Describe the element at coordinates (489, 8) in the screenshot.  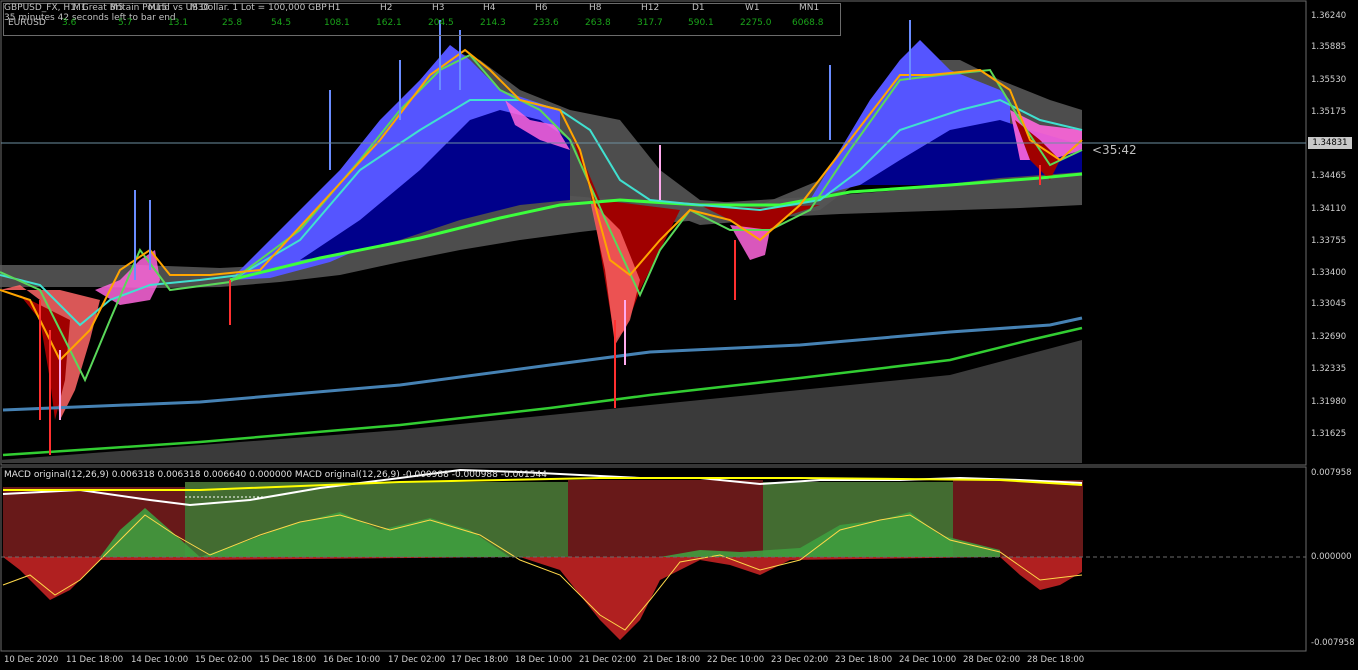
I see `tf-header-h4: H4` at that location.